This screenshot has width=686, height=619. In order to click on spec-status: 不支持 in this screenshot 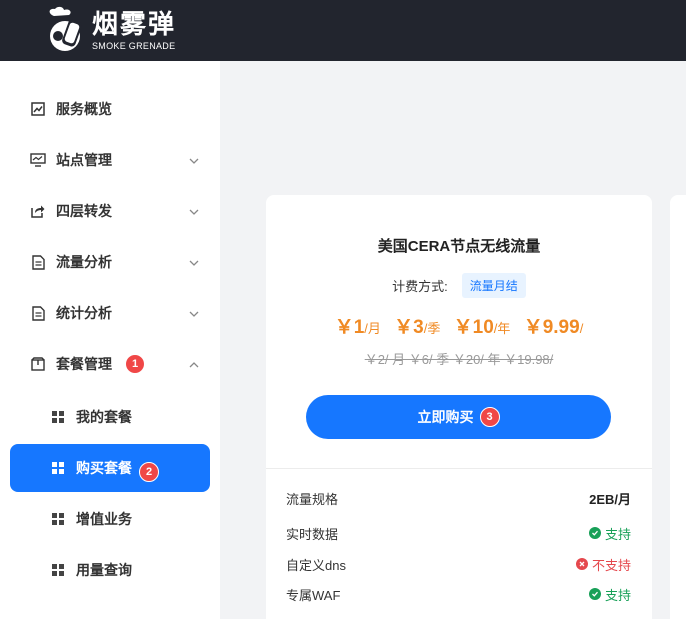, I will do `click(603, 564)`.